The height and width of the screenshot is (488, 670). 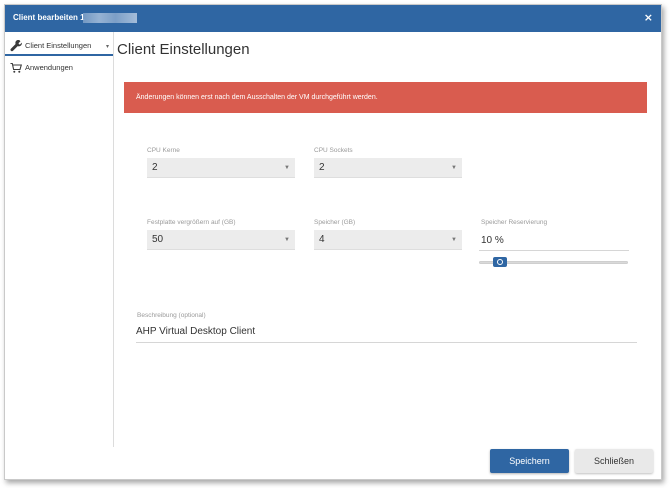 What do you see at coordinates (614, 461) in the screenshot?
I see `close-button: Schließen` at bounding box center [614, 461].